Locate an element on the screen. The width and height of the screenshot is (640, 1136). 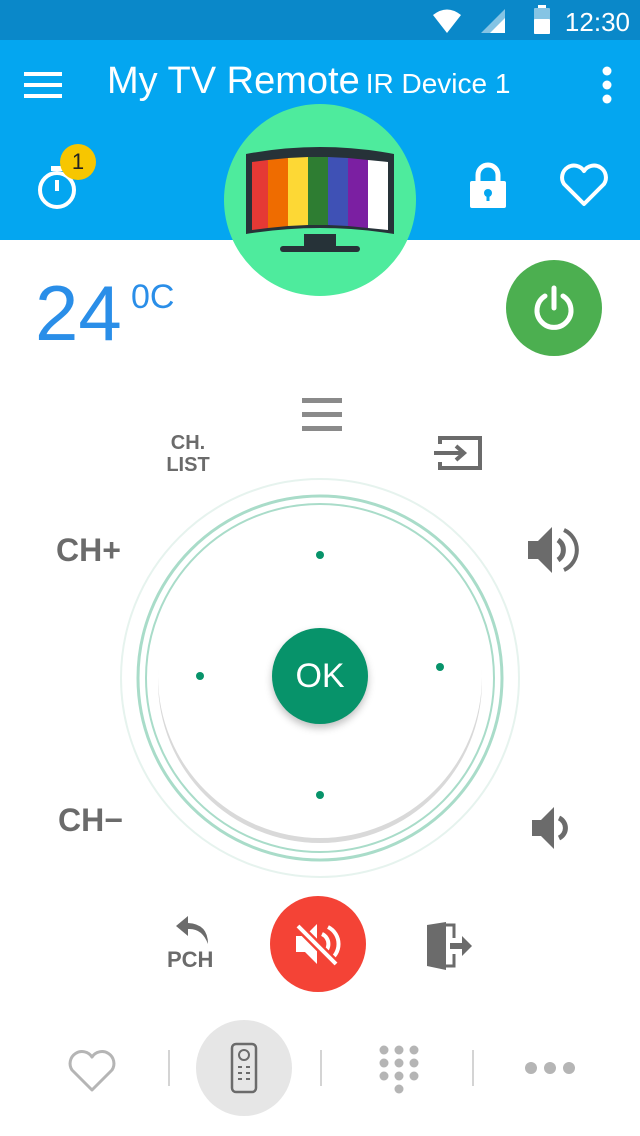
ch-list-label-2: LIST is located at coordinates (188, 465).